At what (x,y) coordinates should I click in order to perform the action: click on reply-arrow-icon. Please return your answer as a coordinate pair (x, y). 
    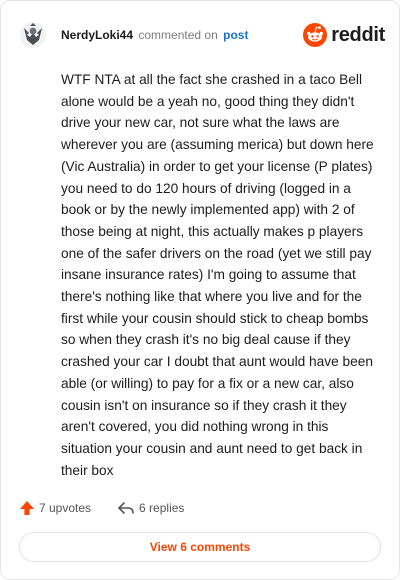
    Looking at the image, I should click on (126, 508).